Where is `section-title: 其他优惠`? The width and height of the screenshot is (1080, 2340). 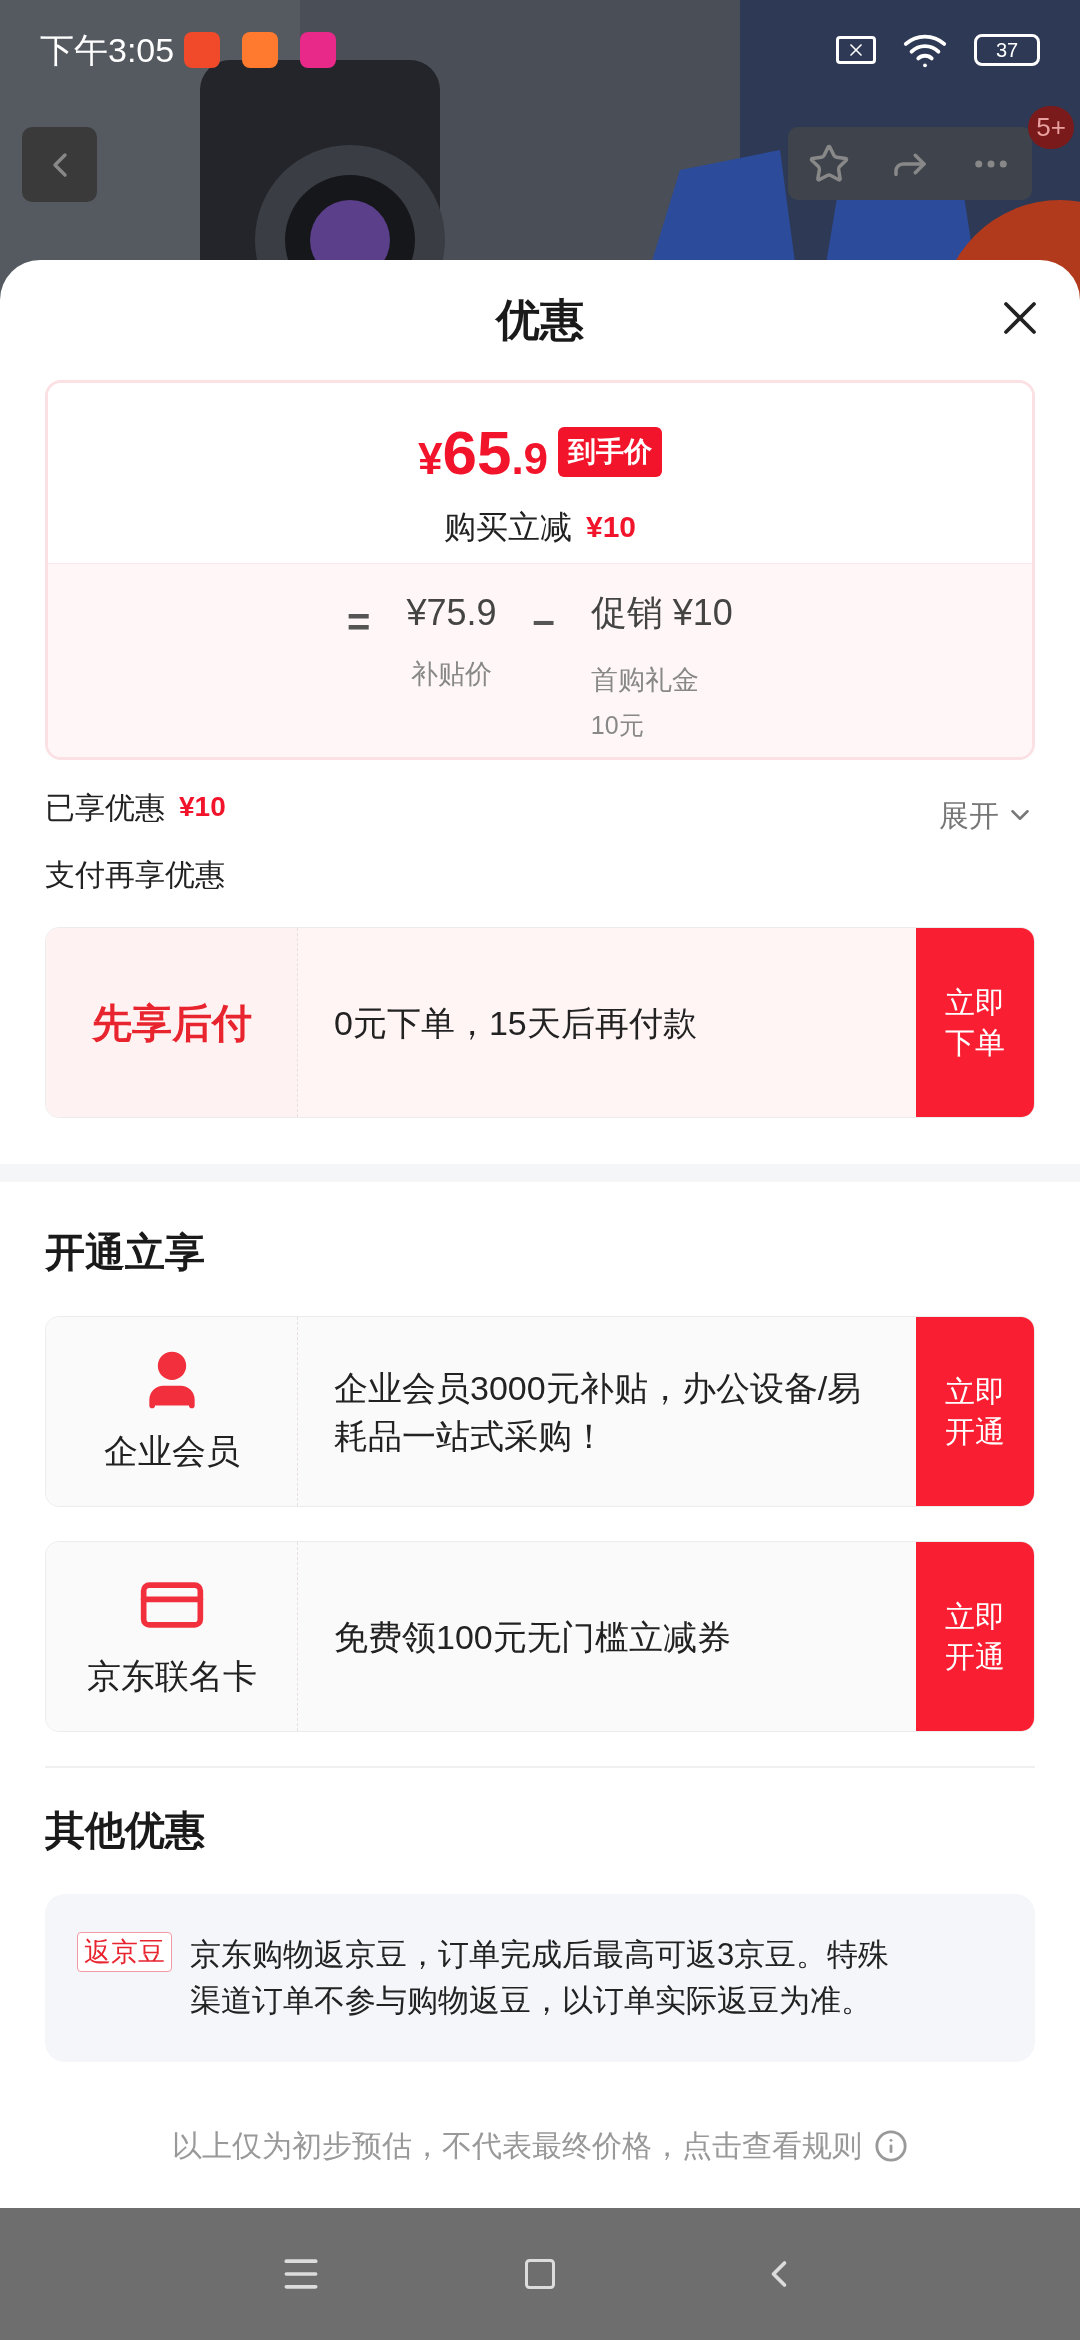 section-title: 其他优惠 is located at coordinates (125, 1830).